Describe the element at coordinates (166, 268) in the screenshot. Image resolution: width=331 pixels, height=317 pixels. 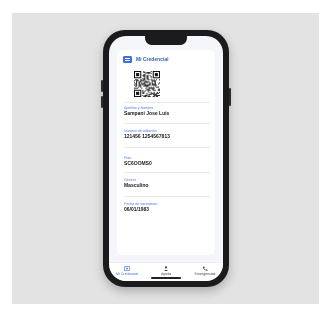
I see `help-icon` at that location.